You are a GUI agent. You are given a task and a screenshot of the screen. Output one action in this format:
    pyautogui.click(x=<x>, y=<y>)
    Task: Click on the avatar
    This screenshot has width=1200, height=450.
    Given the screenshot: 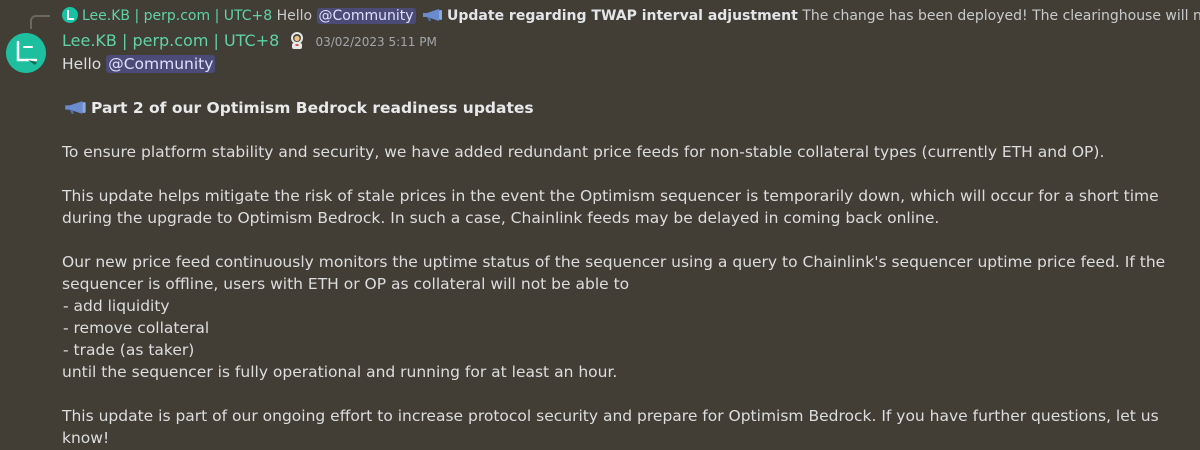 What is the action you would take?
    pyautogui.click(x=26, y=53)
    